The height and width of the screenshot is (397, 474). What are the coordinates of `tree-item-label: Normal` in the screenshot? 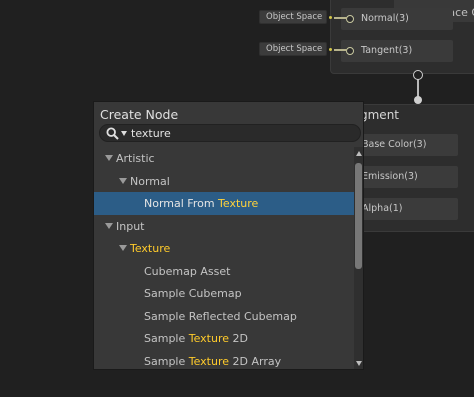 It's located at (150, 181).